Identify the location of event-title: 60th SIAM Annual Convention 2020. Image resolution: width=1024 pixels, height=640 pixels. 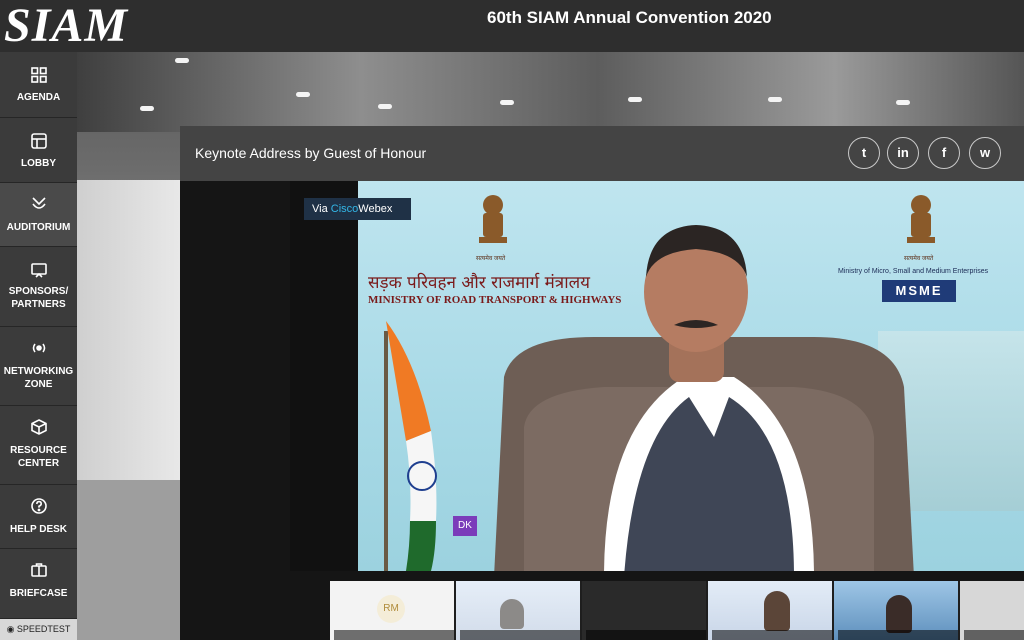
(629, 17).